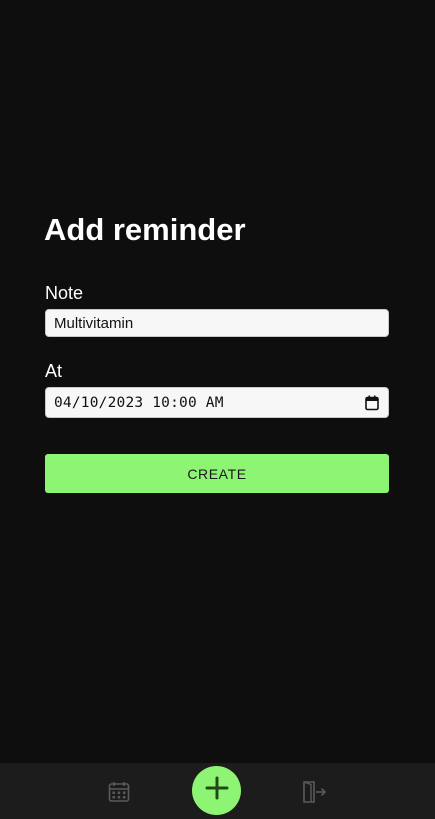 The image size is (435, 819). What do you see at coordinates (119, 792) in the screenshot?
I see `calendar-icon` at bounding box center [119, 792].